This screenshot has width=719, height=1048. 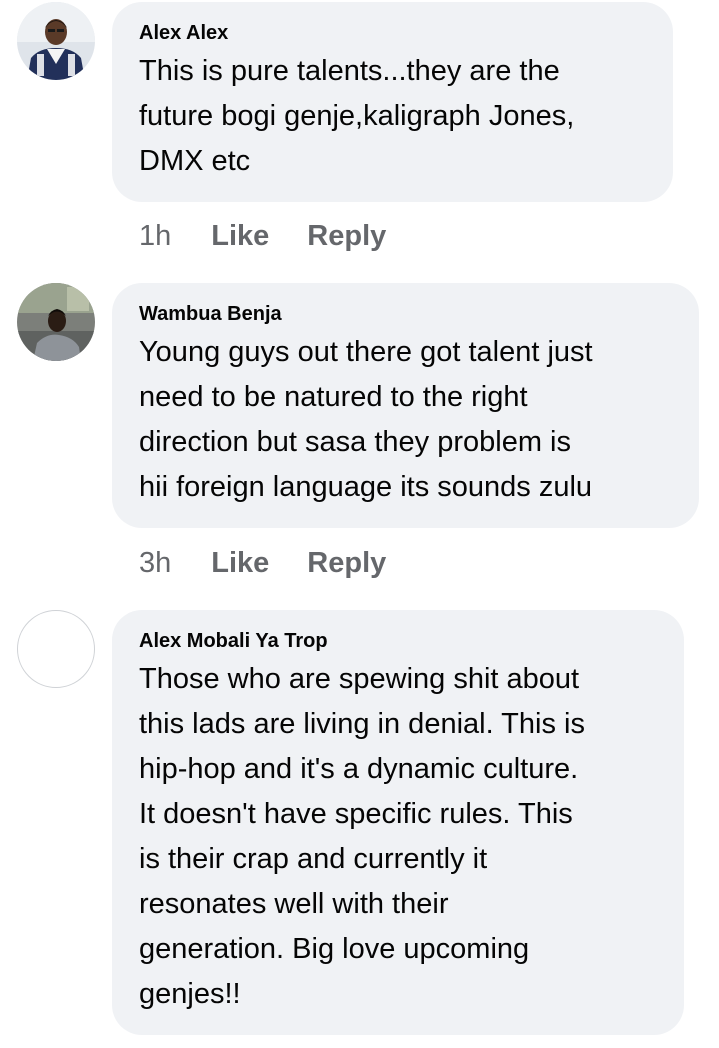 What do you see at coordinates (357, 116) in the screenshot?
I see `comment-text-line: future bogi genje,kaligraph Jones,` at bounding box center [357, 116].